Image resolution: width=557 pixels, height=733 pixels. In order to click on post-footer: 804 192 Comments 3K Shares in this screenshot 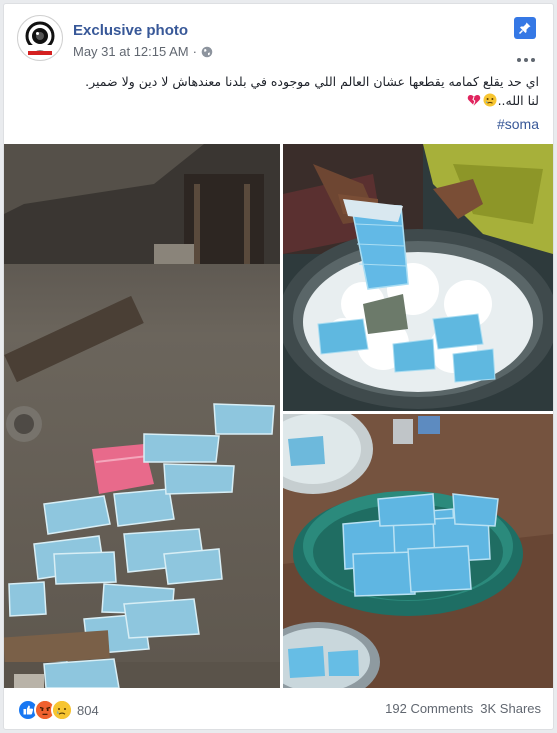, I will do `click(278, 709)`.